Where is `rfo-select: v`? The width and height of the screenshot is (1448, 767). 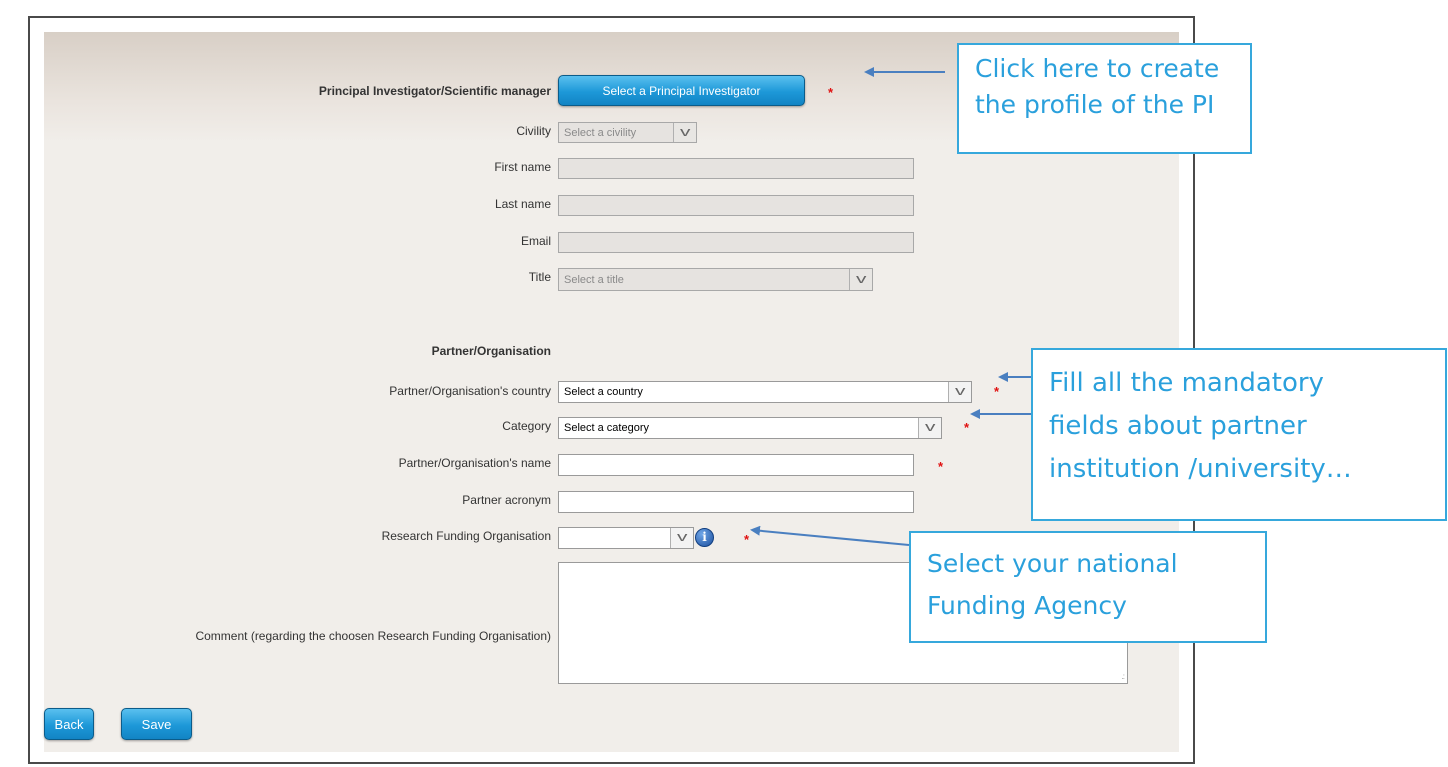 rfo-select: v is located at coordinates (626, 538).